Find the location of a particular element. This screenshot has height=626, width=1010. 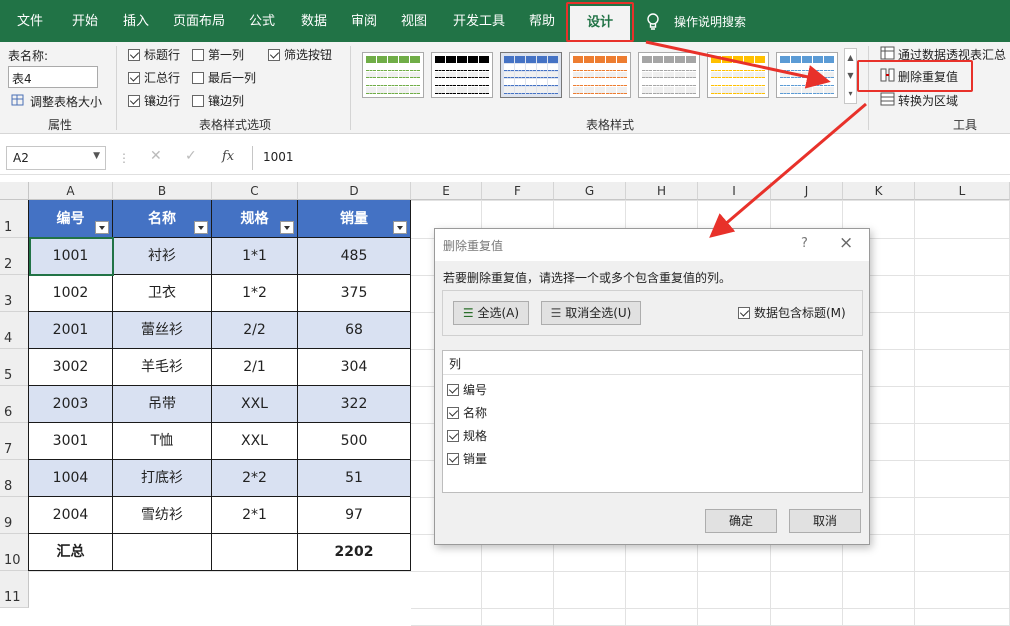

column-header: J is located at coordinates (807, 191).